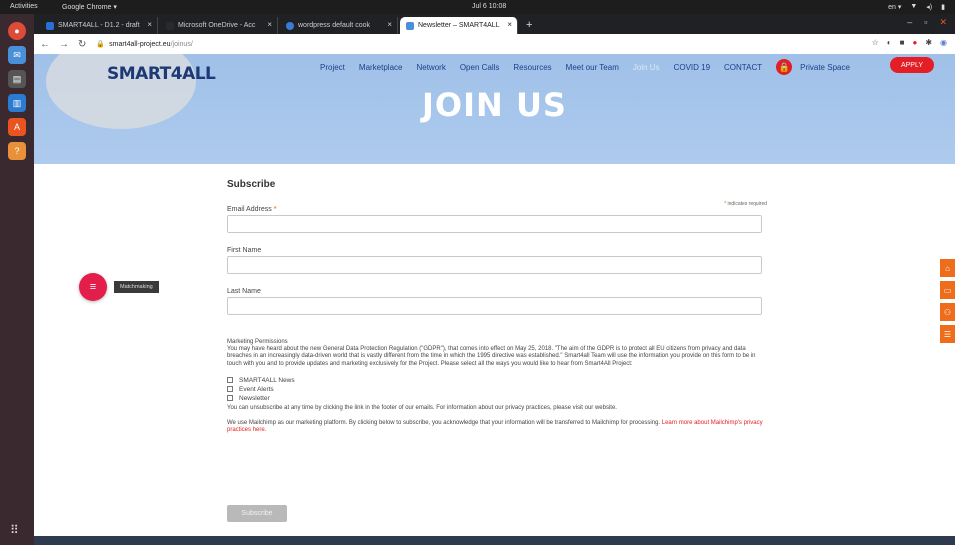 The image size is (955, 545). I want to click on app-menu: Google Chrome ▾, so click(89, 7).